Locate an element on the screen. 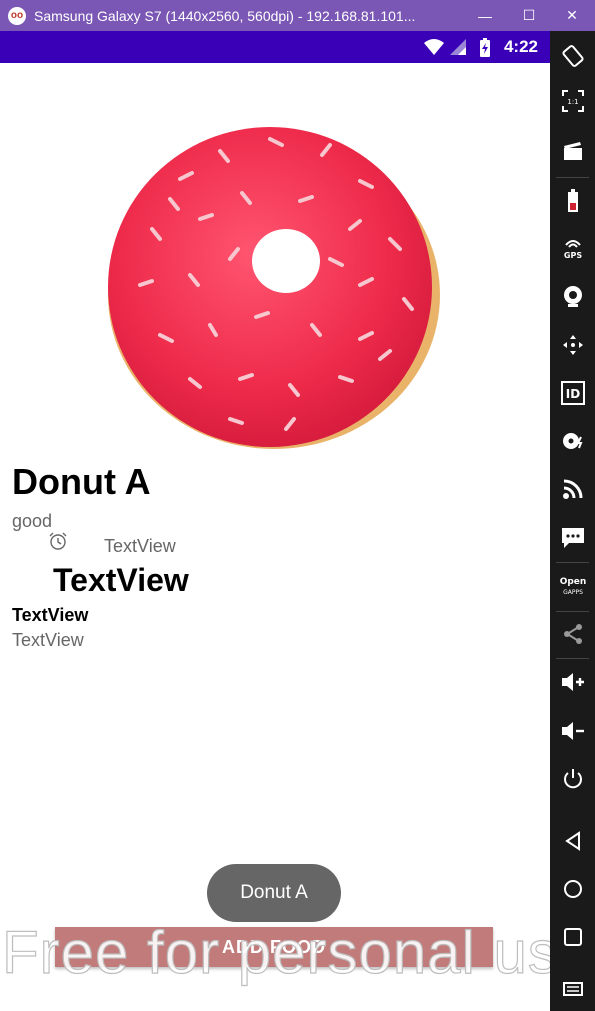 This screenshot has height=1011, width=595. id-label: ID is located at coordinates (572, 394).